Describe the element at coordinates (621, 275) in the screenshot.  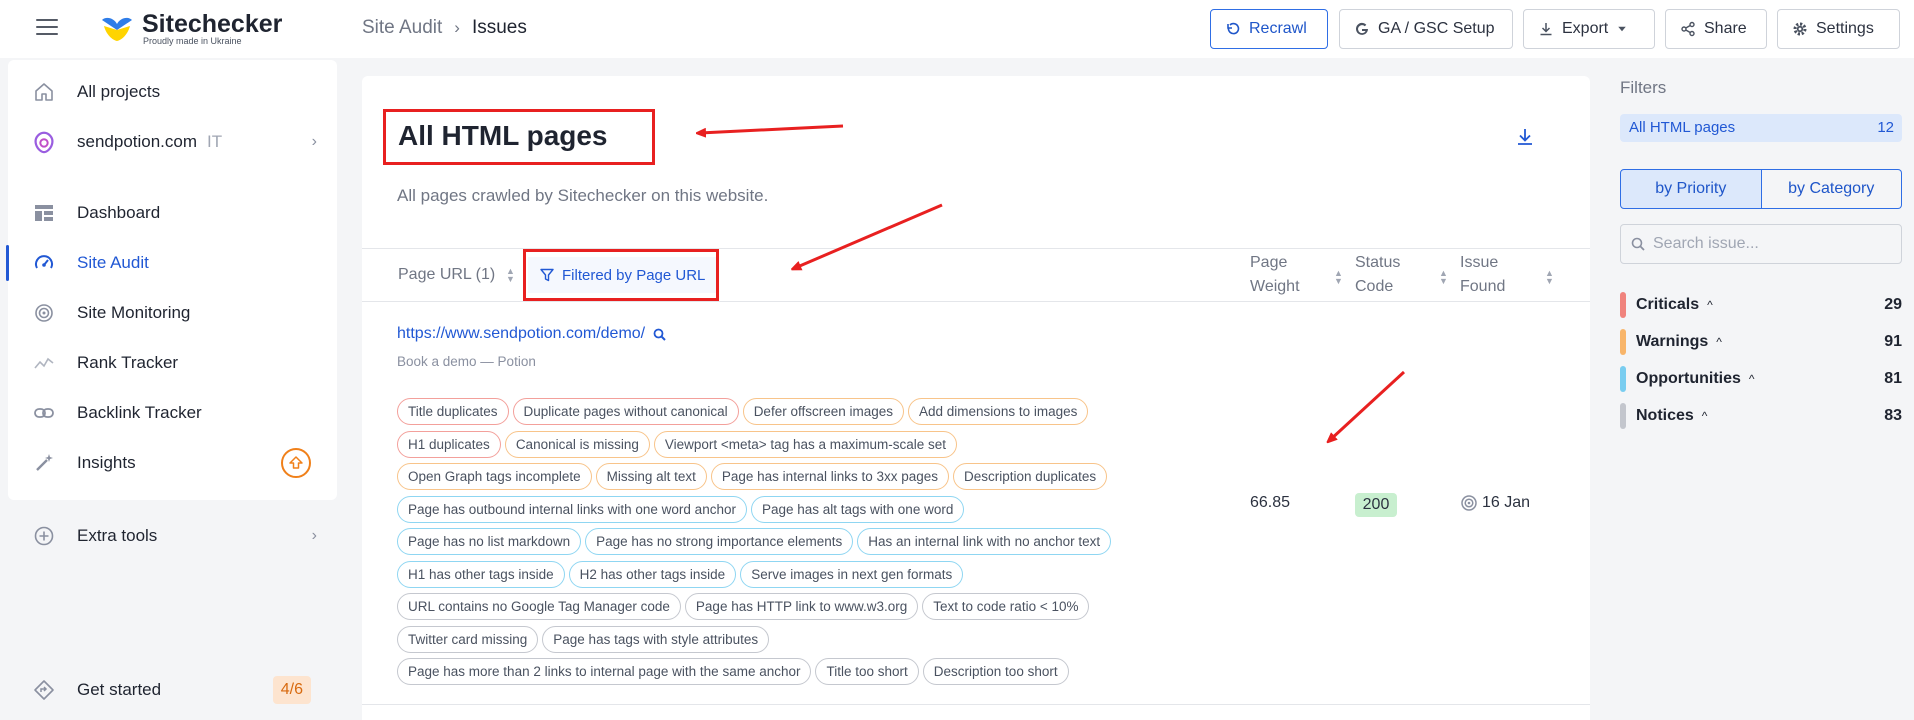
I see `annotation-box-filter` at that location.